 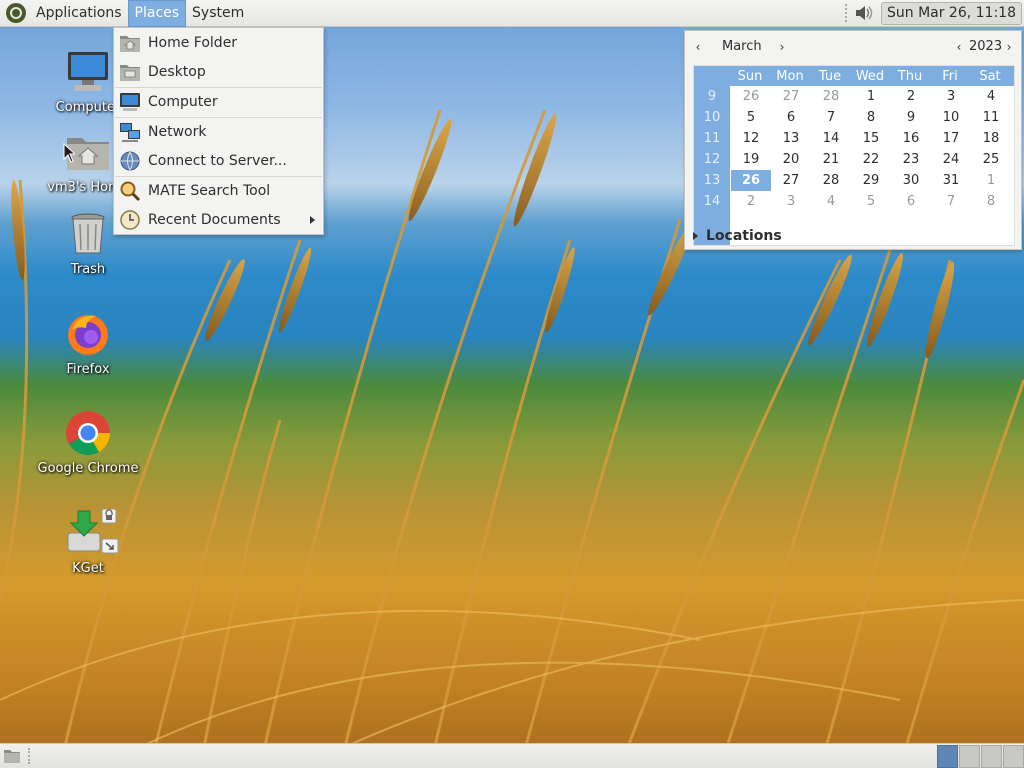 What do you see at coordinates (911, 138) in the screenshot?
I see `calendar-day: 16` at bounding box center [911, 138].